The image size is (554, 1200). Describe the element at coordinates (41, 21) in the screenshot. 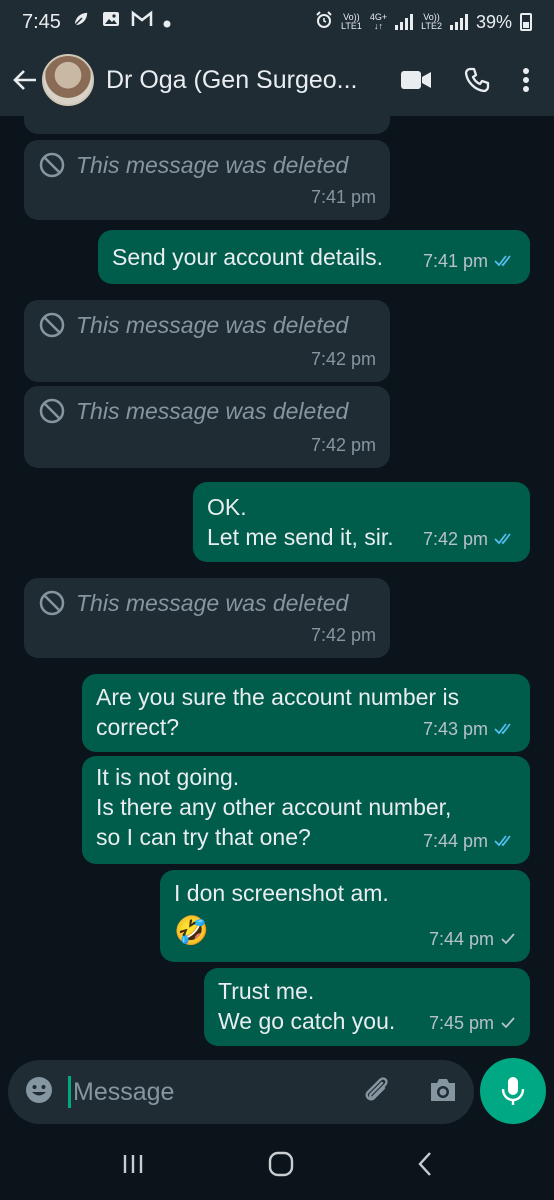

I see `status-time: 7:45` at that location.